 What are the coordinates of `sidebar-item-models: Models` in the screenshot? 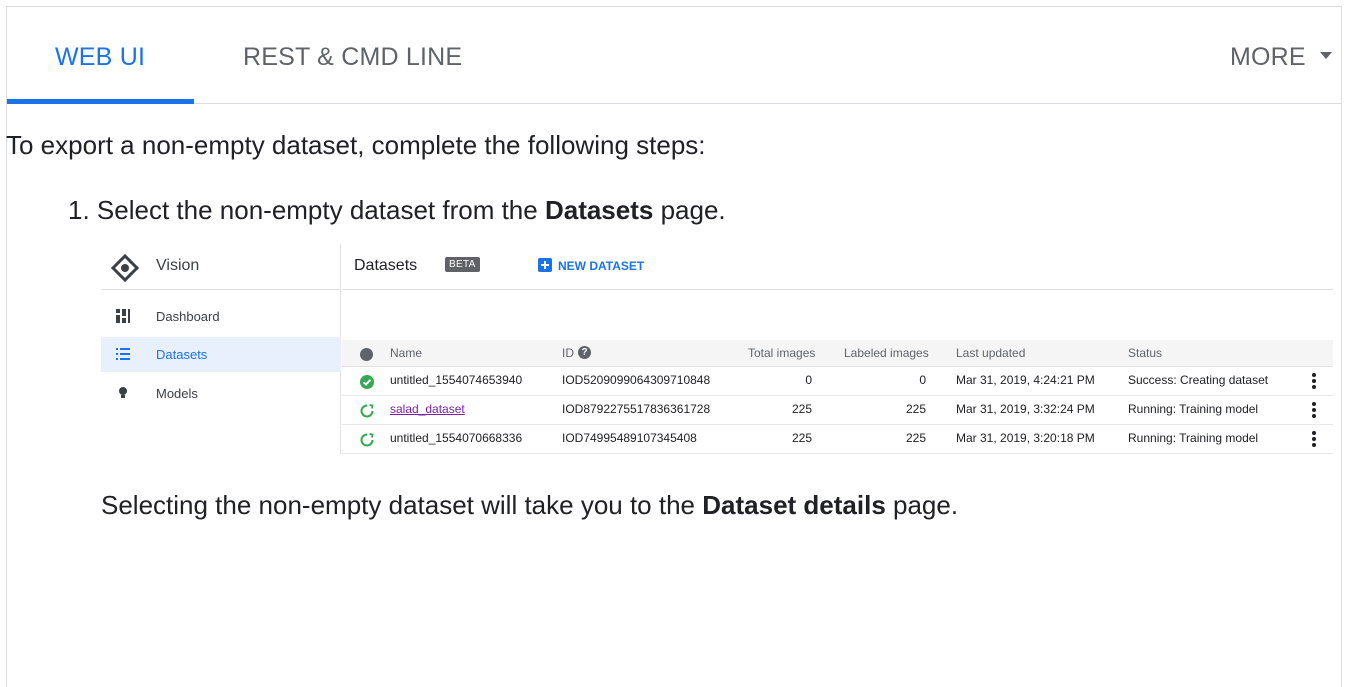 It's located at (221, 393).